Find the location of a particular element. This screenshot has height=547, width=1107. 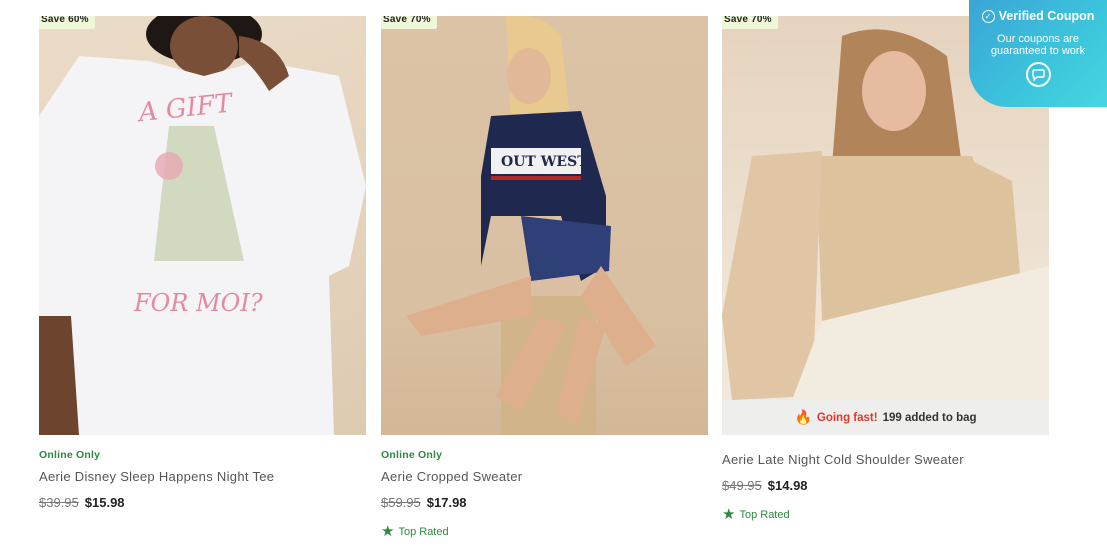

original-price: $39.95 is located at coordinates (59, 502).